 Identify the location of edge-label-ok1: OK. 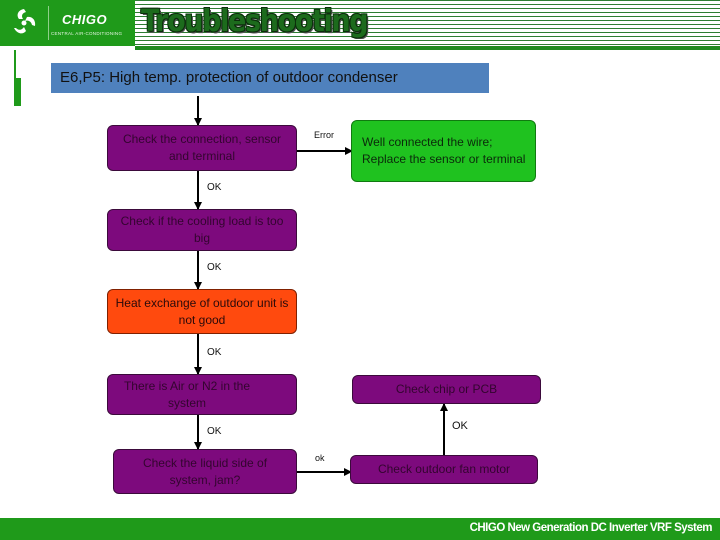
(214, 187).